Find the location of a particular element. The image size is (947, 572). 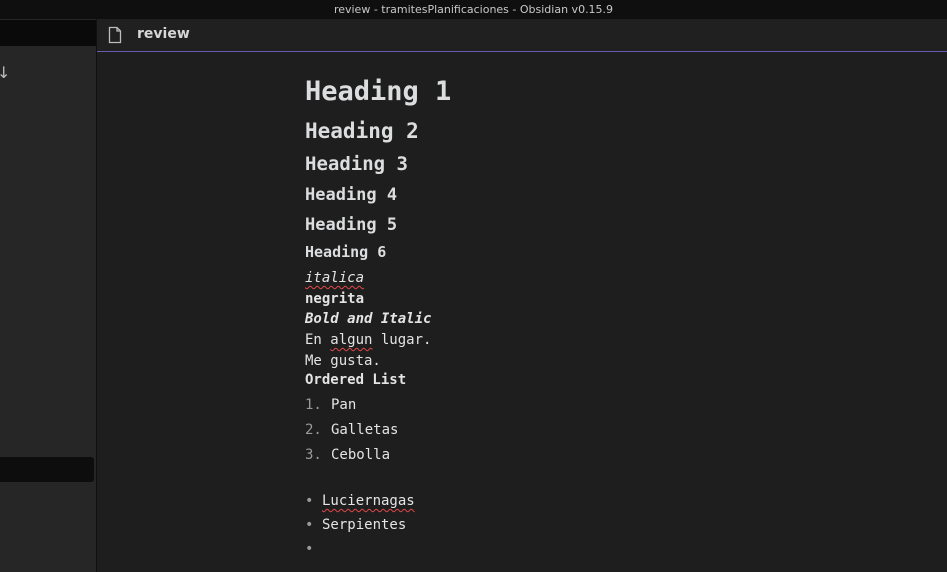

misspelled-word: algun is located at coordinates (351, 340).